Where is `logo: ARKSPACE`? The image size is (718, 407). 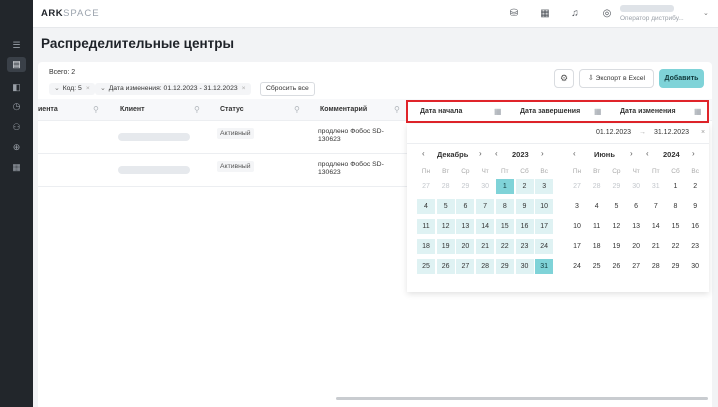 logo: ARKSPACE is located at coordinates (70, 13).